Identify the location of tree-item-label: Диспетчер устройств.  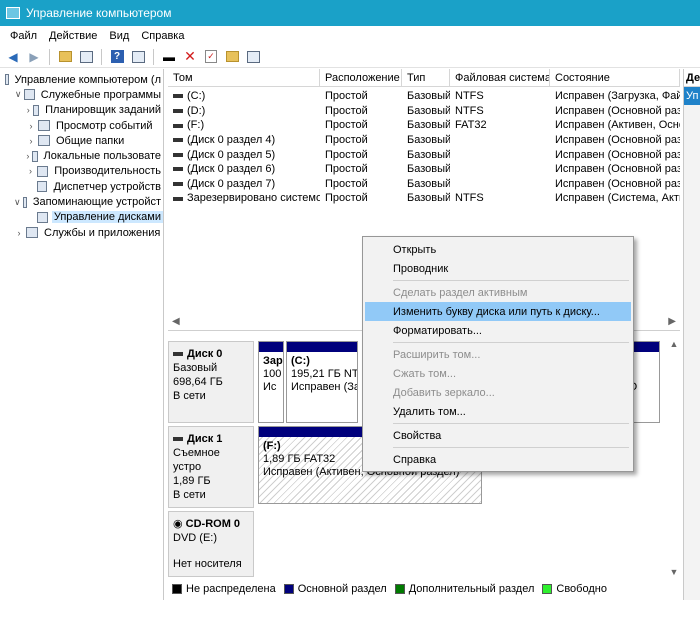
(107, 186).